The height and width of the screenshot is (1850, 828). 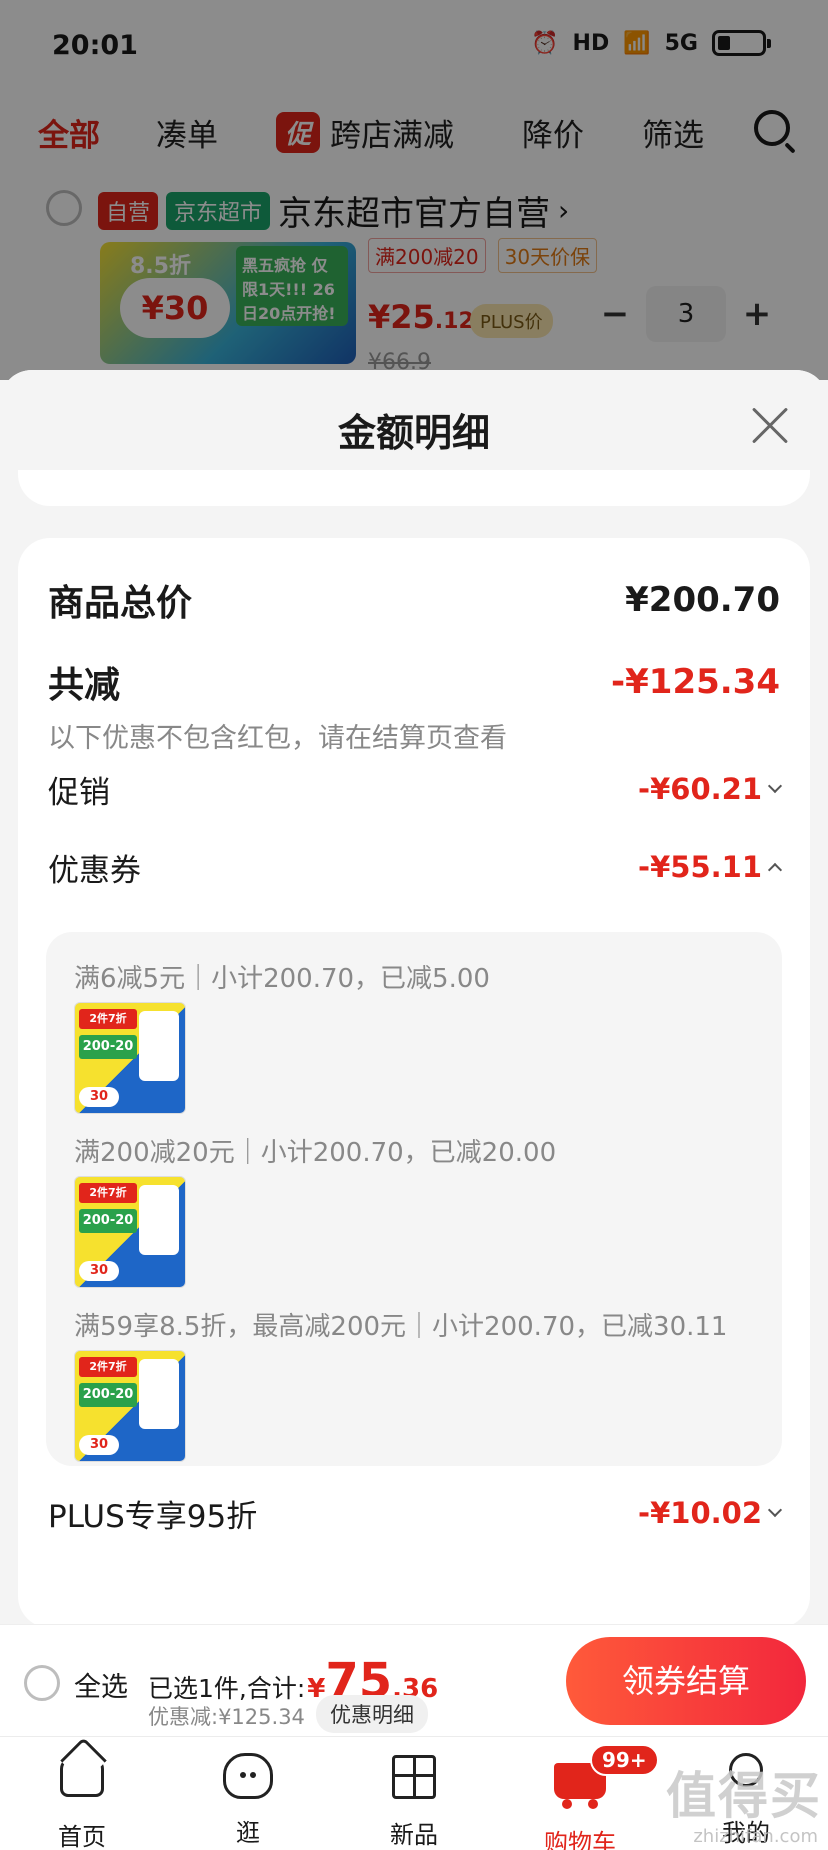 What do you see at coordinates (770, 426) in the screenshot?
I see `close-icon` at bounding box center [770, 426].